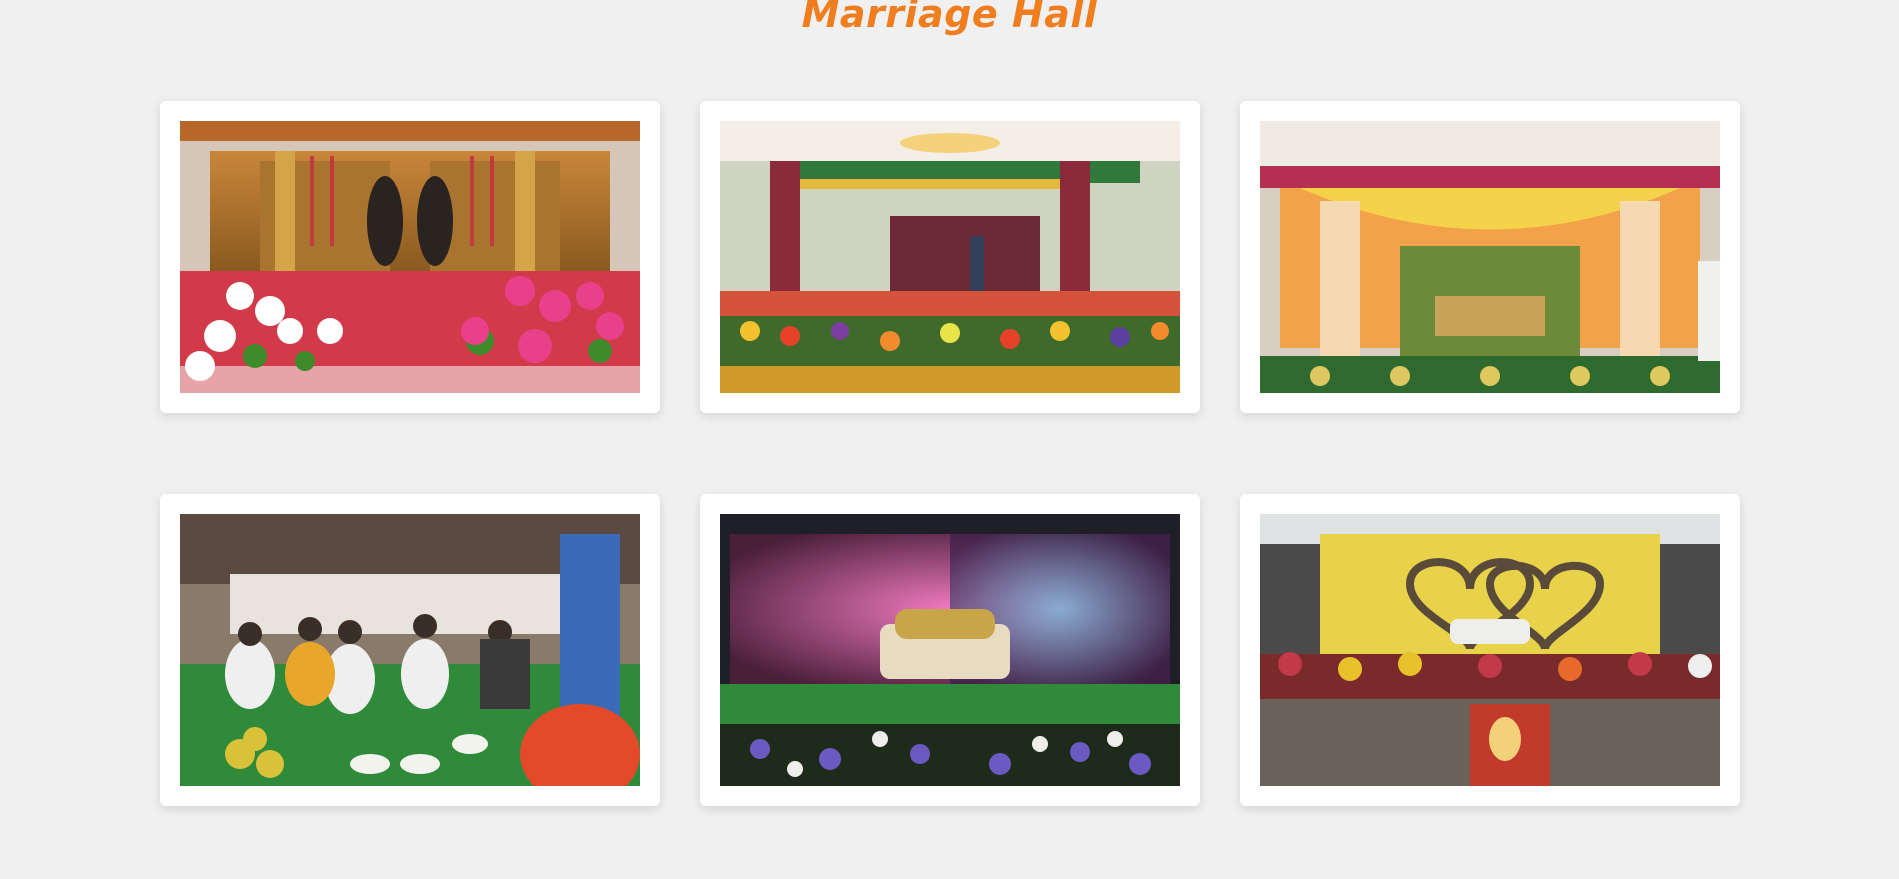 This screenshot has width=1899, height=879. I want to click on floral-arch-photo, so click(950, 257).